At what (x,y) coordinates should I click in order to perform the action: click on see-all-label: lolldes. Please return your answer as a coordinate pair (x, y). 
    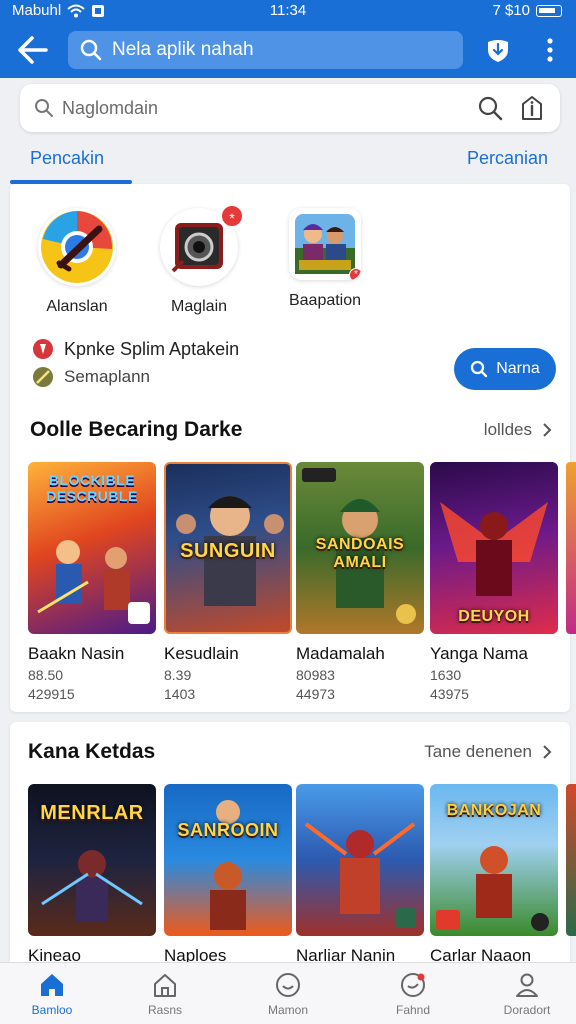
    Looking at the image, I should click on (507, 429).